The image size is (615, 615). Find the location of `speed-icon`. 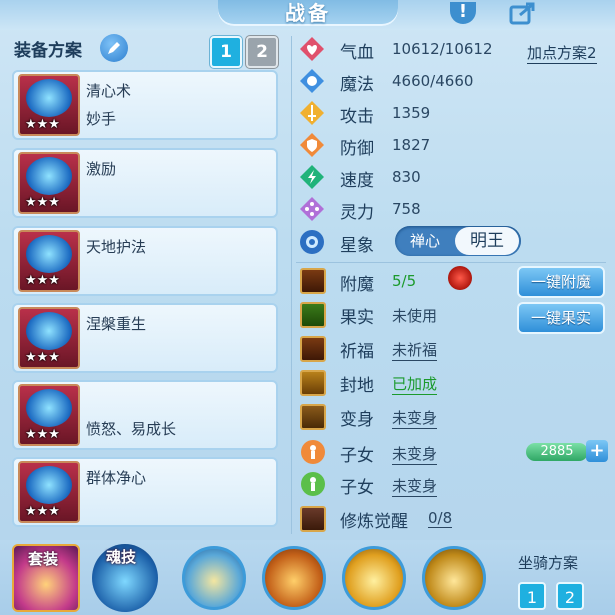

speed-icon is located at coordinates (312, 177).